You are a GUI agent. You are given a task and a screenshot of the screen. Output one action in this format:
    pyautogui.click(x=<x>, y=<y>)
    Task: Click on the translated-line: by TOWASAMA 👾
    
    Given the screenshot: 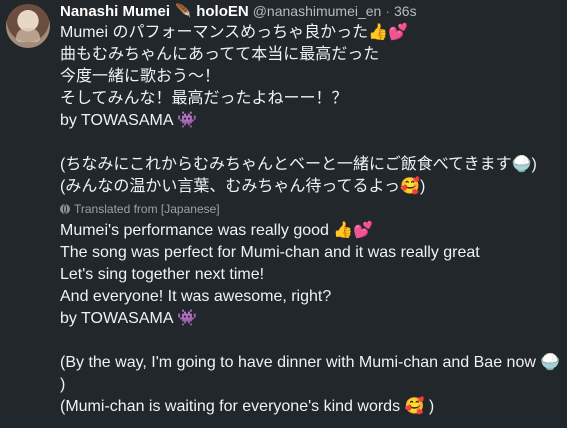 What is the action you would take?
    pyautogui.click(x=128, y=318)
    